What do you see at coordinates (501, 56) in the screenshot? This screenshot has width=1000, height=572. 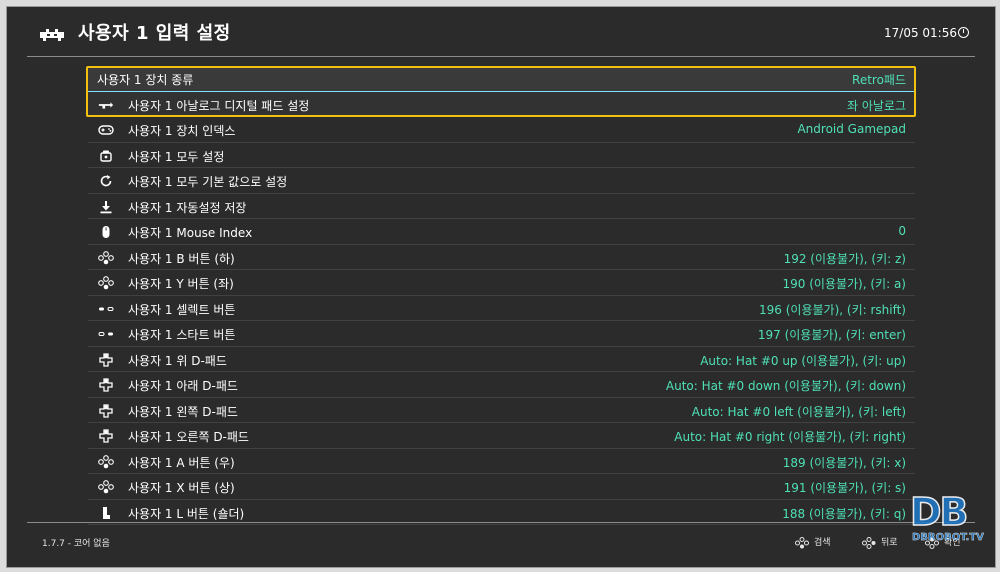 I see `header-divider` at bounding box center [501, 56].